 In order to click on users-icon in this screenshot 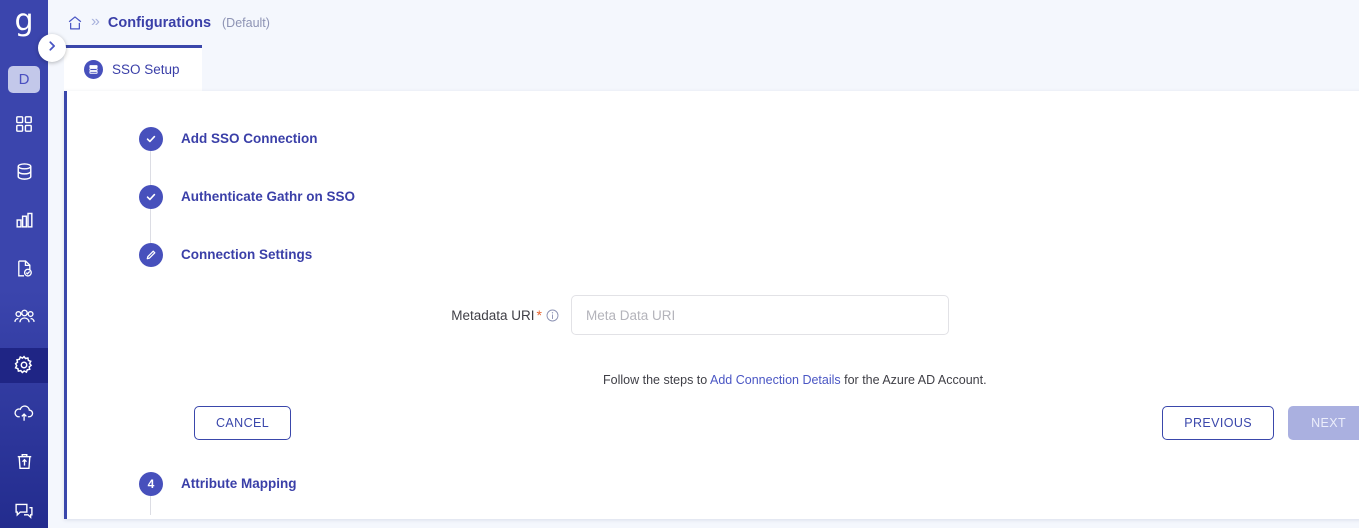, I will do `click(24, 316)`.